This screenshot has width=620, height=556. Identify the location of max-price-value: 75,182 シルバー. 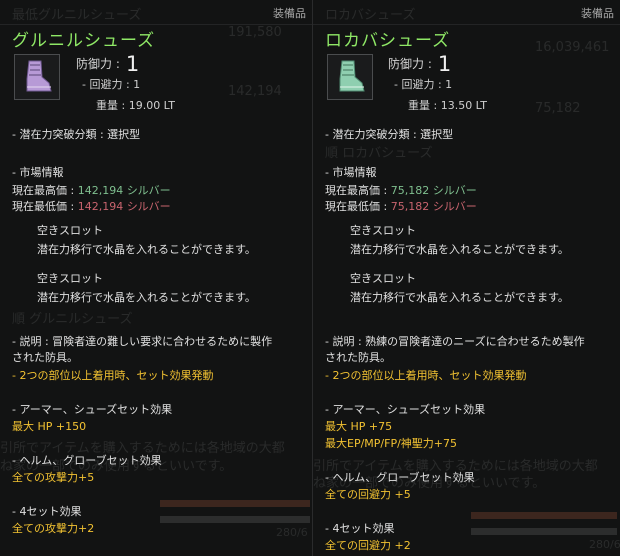
(433, 190).